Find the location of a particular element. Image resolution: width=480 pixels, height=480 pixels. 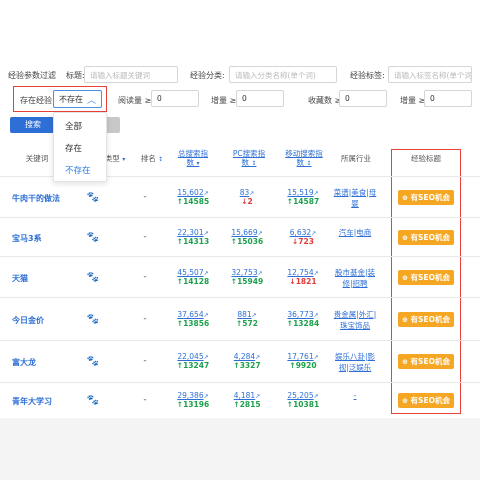

pc-index-cell: 4,181↗ ↑2815 is located at coordinates (247, 400).